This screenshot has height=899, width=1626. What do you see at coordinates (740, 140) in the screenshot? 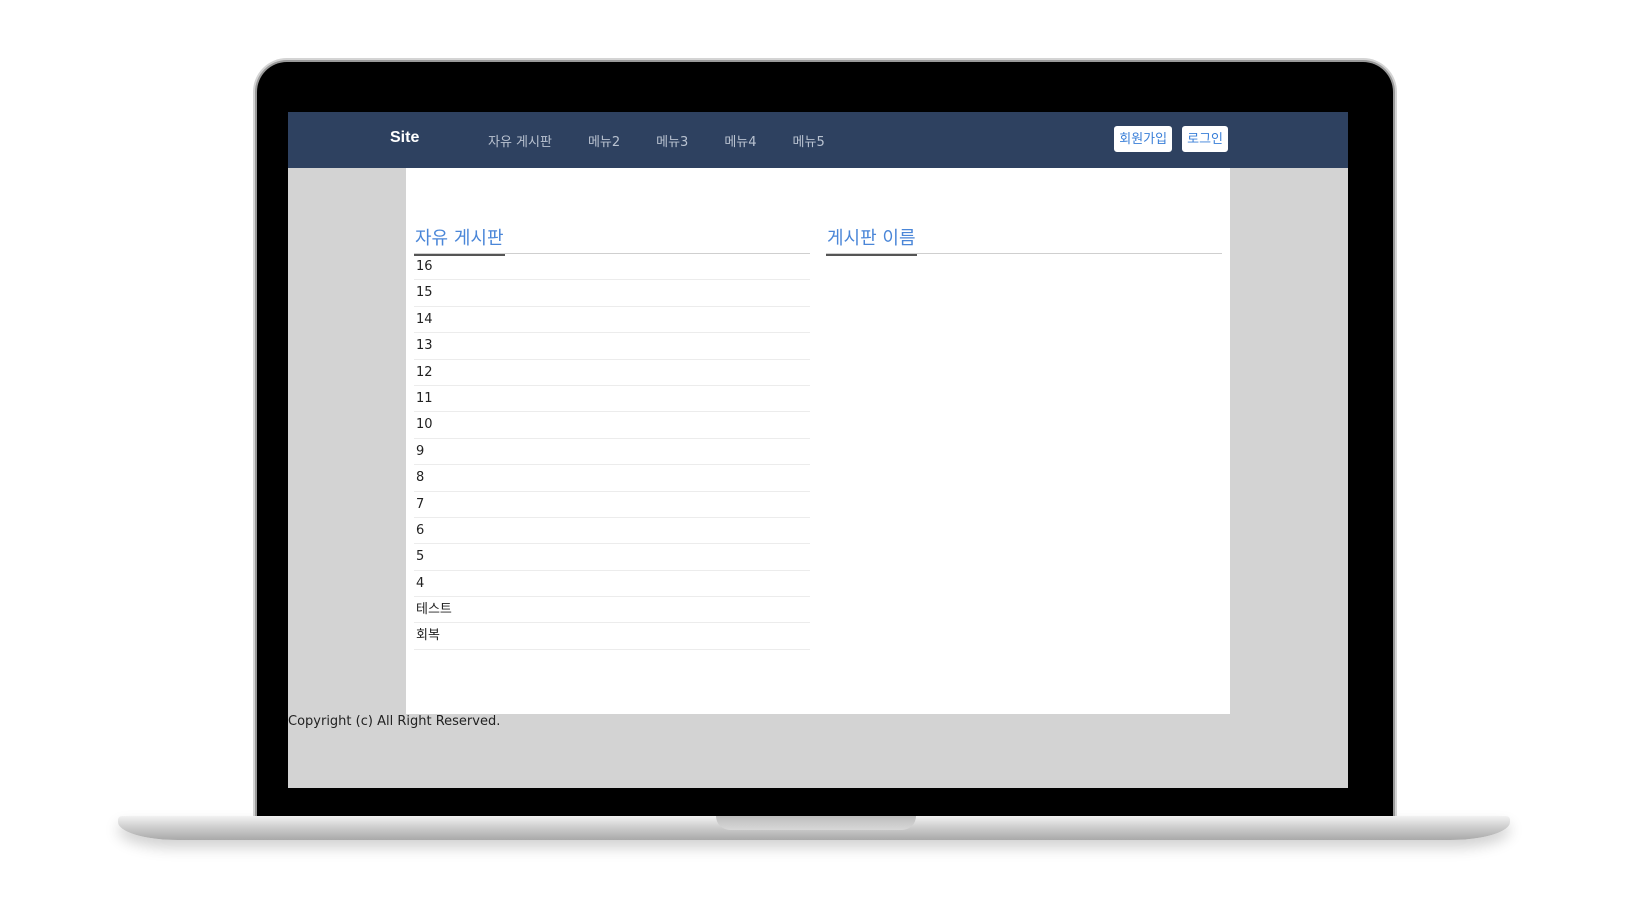
I see `nav-item-menu4: 메뉴4` at bounding box center [740, 140].